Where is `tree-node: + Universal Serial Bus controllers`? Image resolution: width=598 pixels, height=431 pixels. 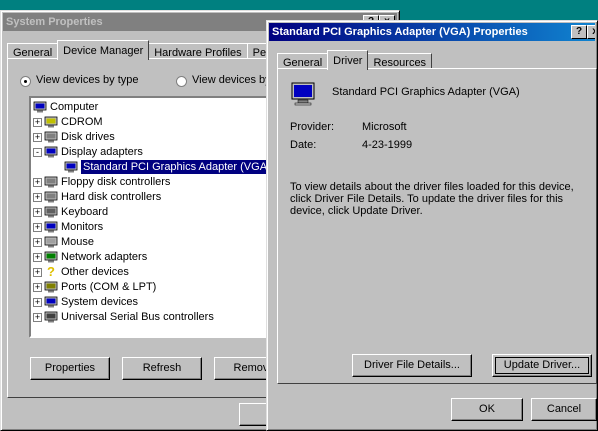
tree-node: + Universal Serial Bus controllers is located at coordinates (123, 317).